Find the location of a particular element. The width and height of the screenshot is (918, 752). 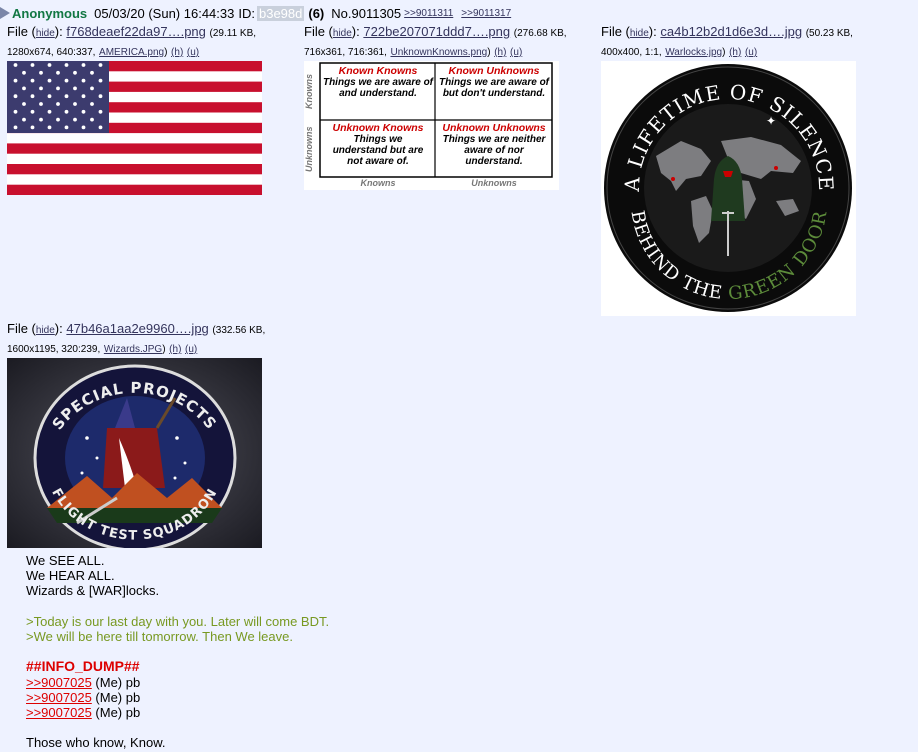

file-link: 47b46a1aa2e9960….jpg is located at coordinates (137, 328).